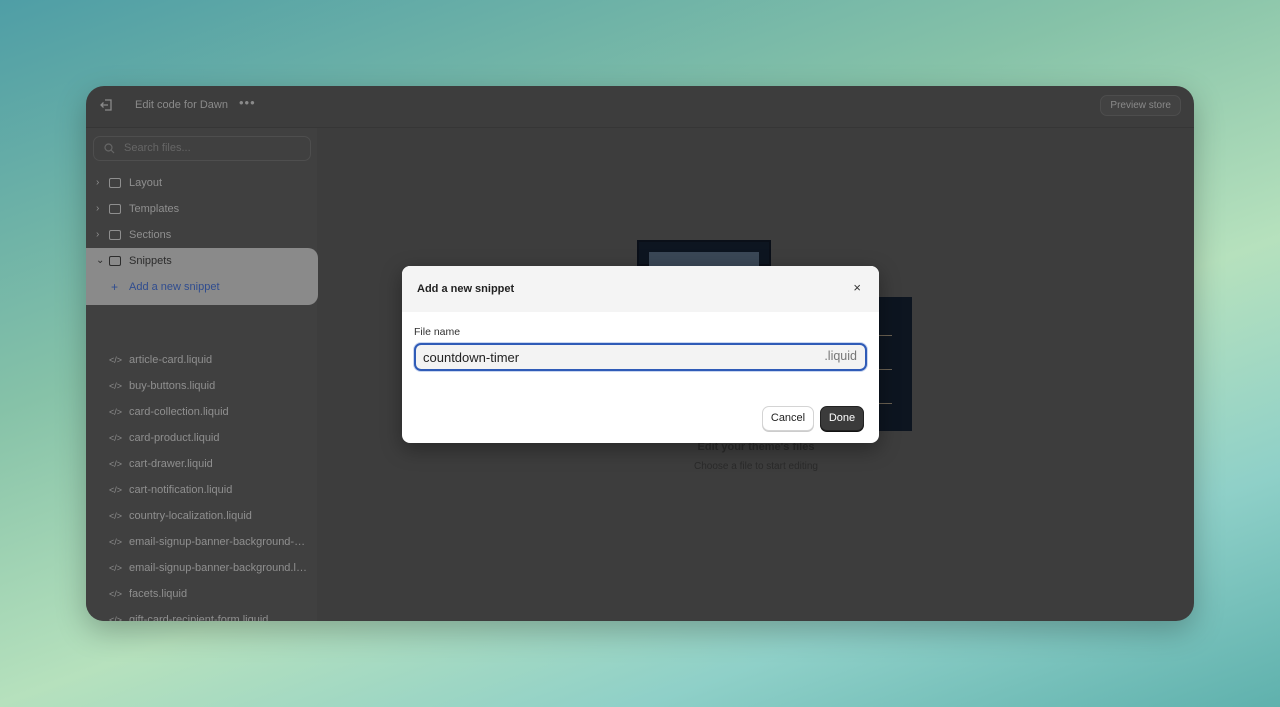  I want to click on folder-layout: › Layout, so click(201, 183).